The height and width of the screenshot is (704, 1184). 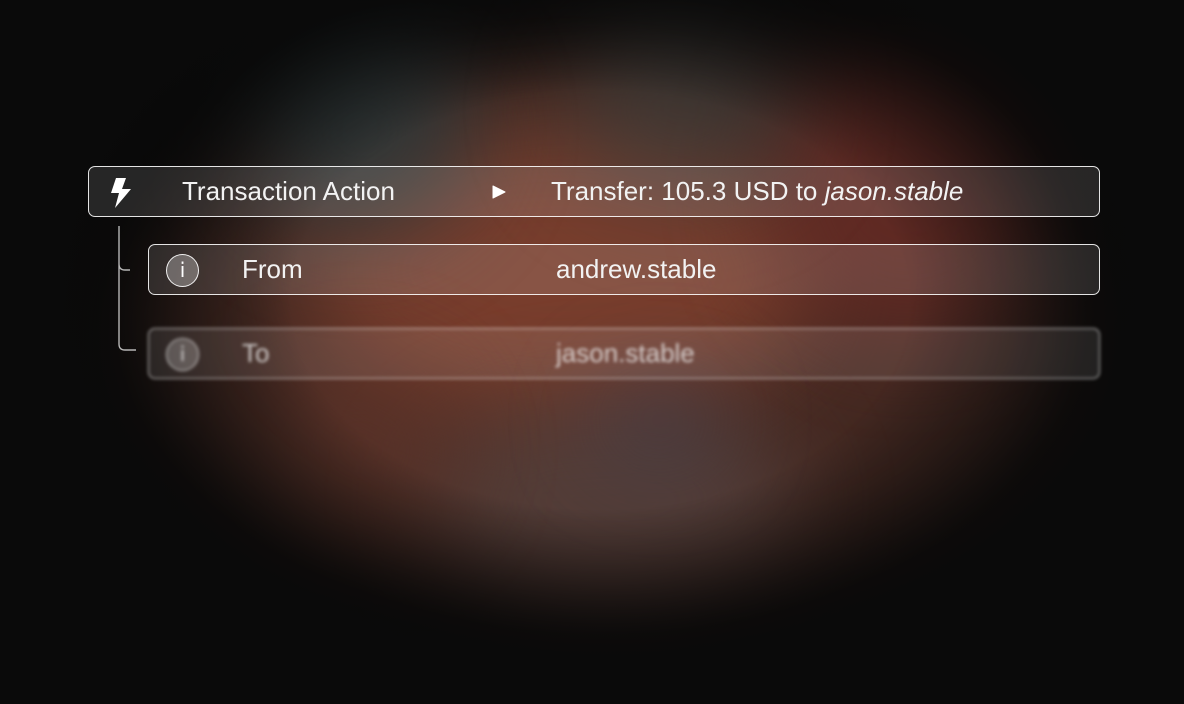 What do you see at coordinates (256, 353) in the screenshot?
I see `detail-label: To` at bounding box center [256, 353].